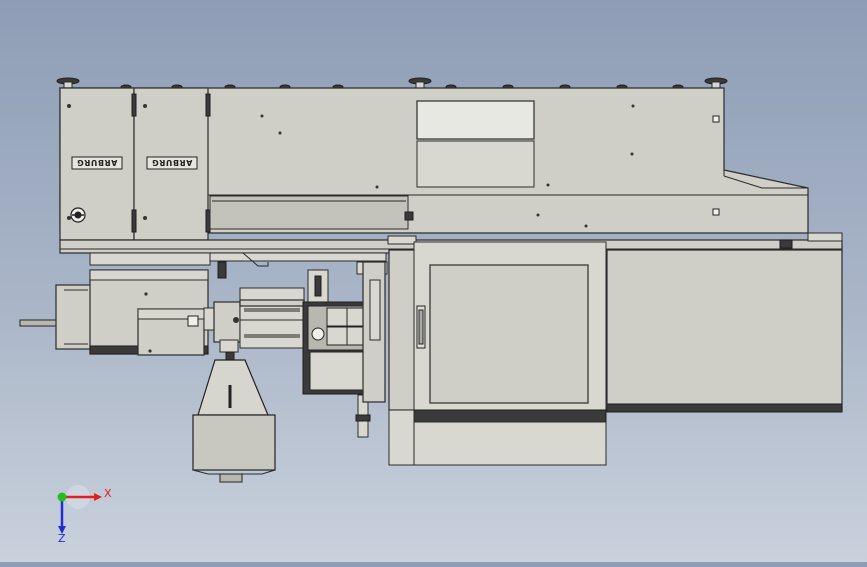 Image resolution: width=867 pixels, height=567 pixels. What do you see at coordinates (724, 330) in the screenshot?
I see `clamp-frame` at bounding box center [724, 330].